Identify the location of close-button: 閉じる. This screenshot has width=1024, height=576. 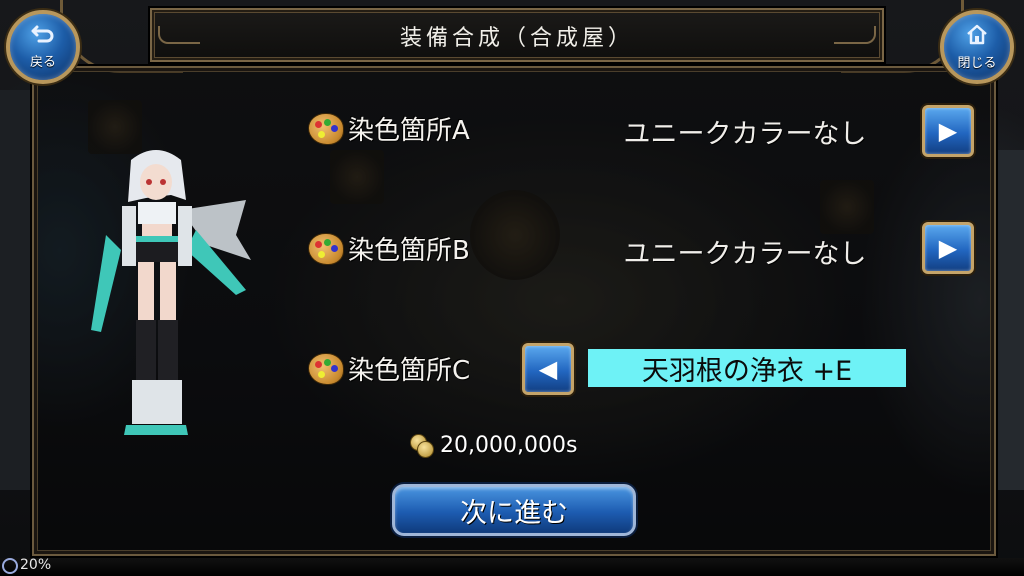
(977, 47).